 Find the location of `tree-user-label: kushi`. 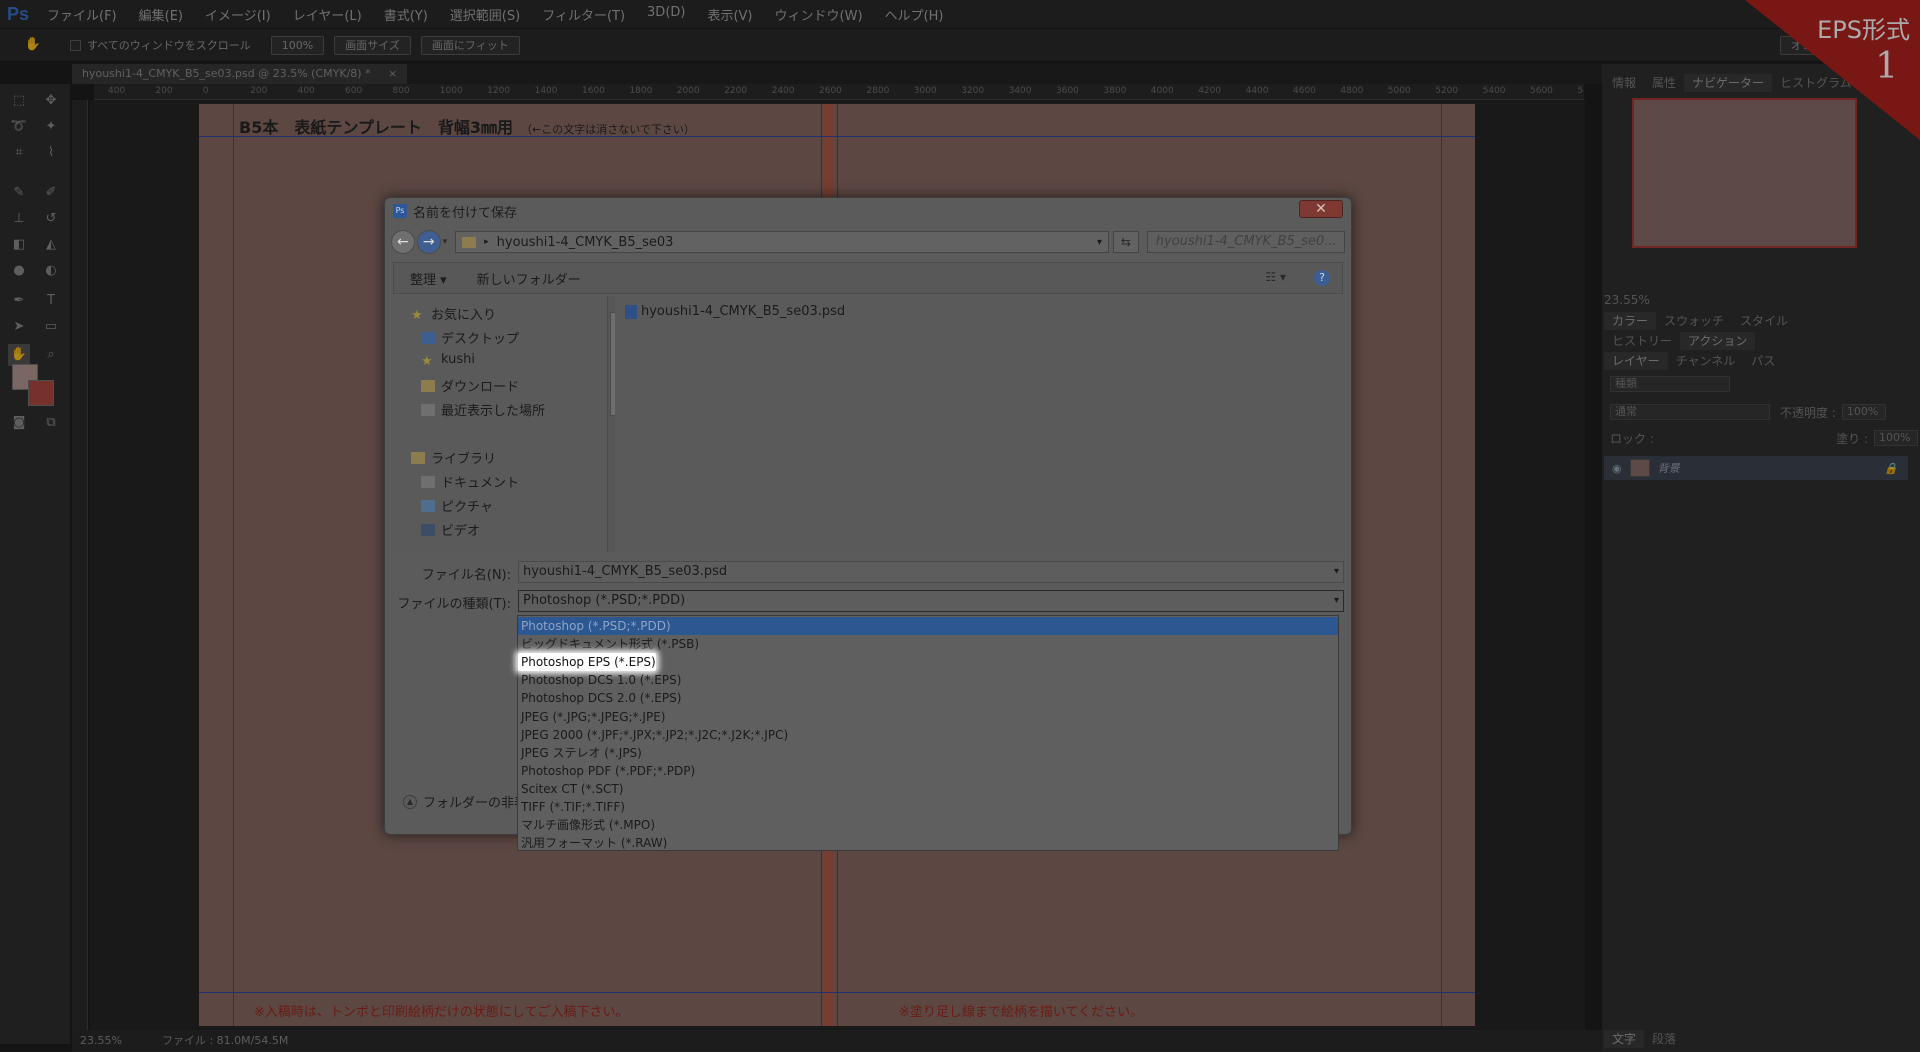

tree-user-label: kushi is located at coordinates (458, 359).